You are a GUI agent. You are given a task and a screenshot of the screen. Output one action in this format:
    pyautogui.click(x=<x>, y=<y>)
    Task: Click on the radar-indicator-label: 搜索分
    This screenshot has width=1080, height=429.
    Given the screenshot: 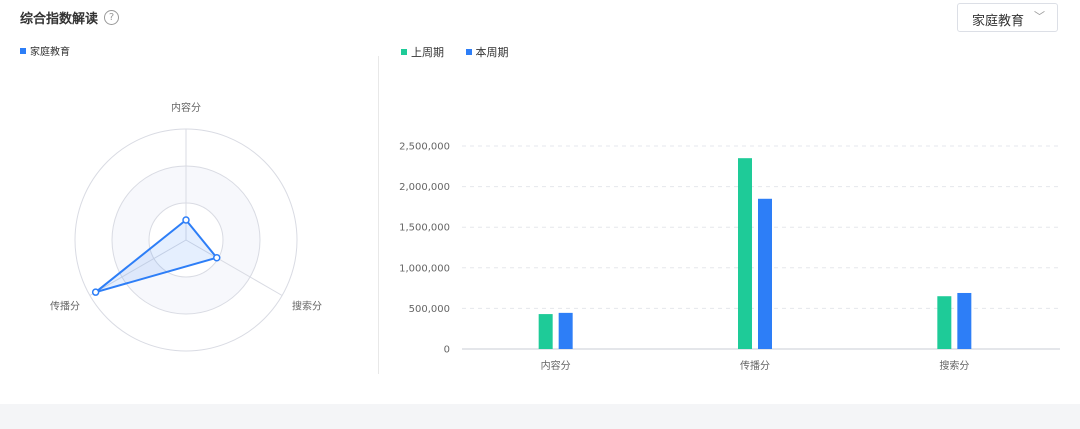 What is the action you would take?
    pyautogui.click(x=307, y=306)
    